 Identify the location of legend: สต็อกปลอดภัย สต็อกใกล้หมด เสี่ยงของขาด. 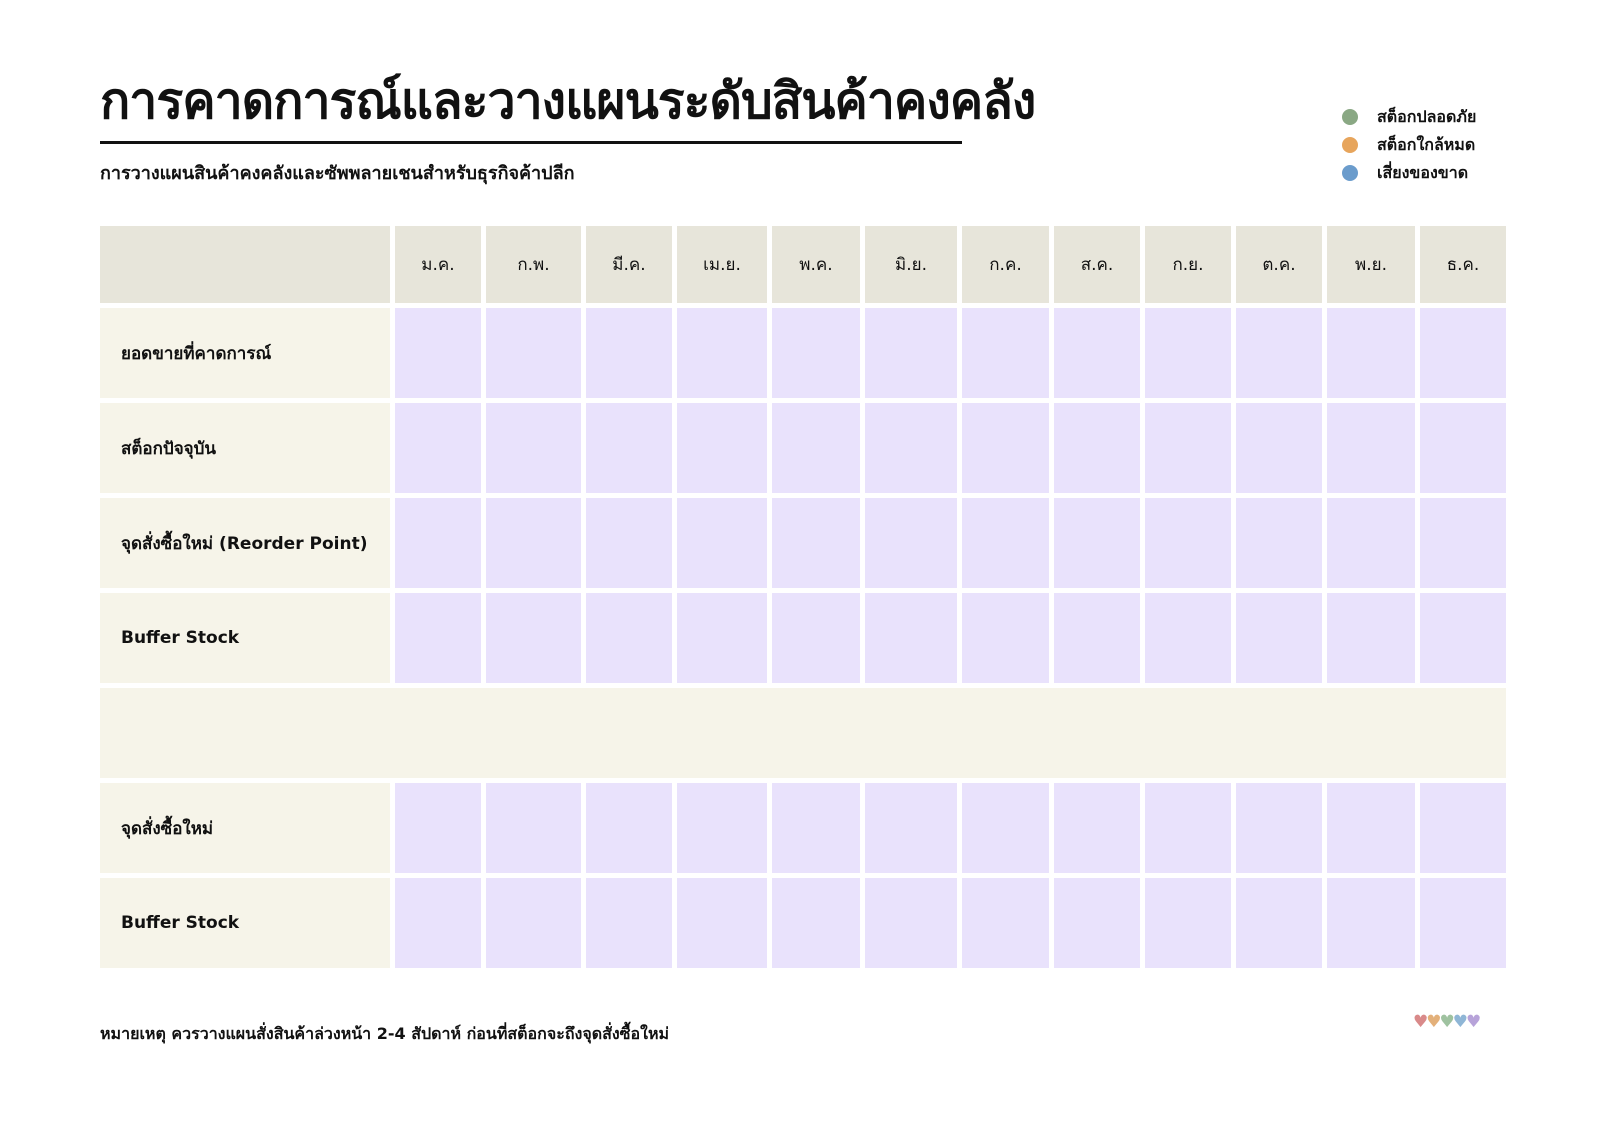
(1409, 145).